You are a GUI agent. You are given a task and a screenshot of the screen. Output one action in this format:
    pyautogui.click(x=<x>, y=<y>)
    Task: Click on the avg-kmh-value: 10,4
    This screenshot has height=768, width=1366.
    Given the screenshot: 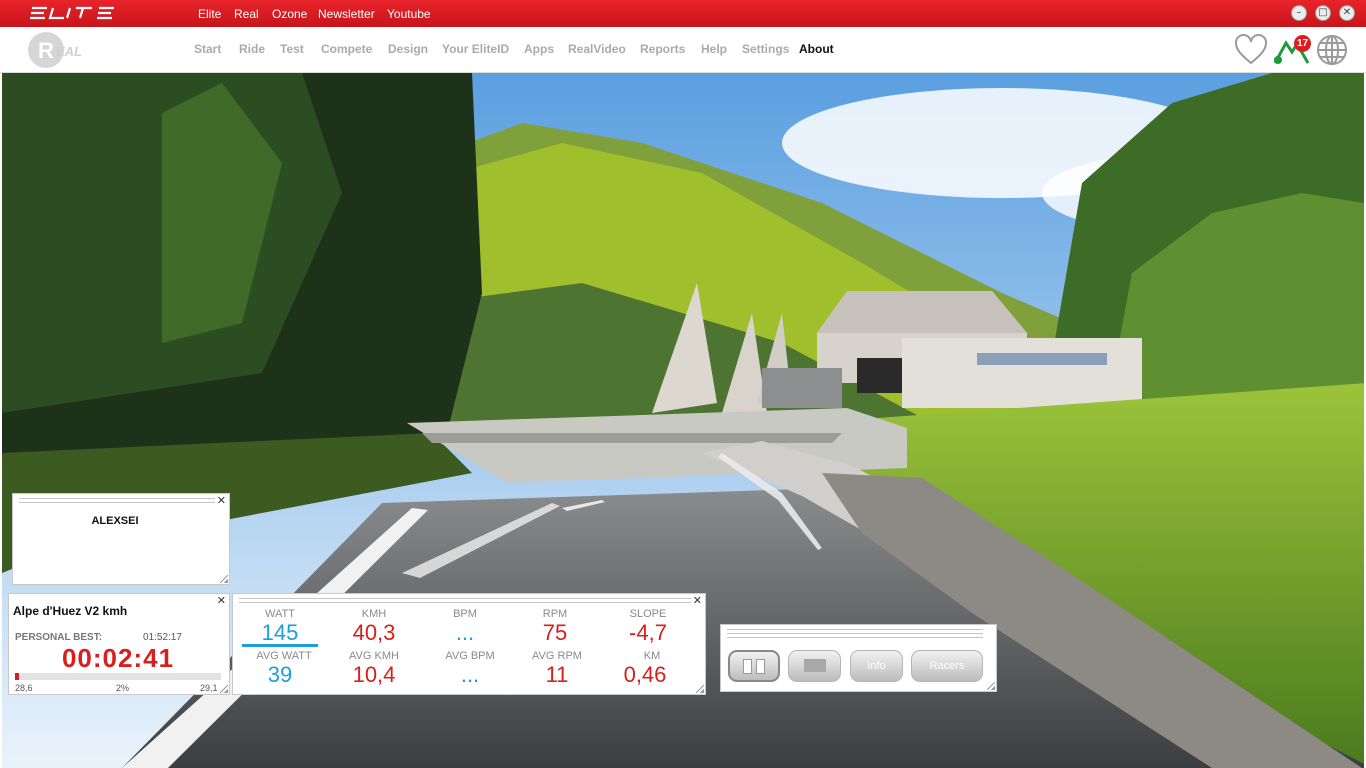 What is the action you would take?
    pyautogui.click(x=374, y=674)
    